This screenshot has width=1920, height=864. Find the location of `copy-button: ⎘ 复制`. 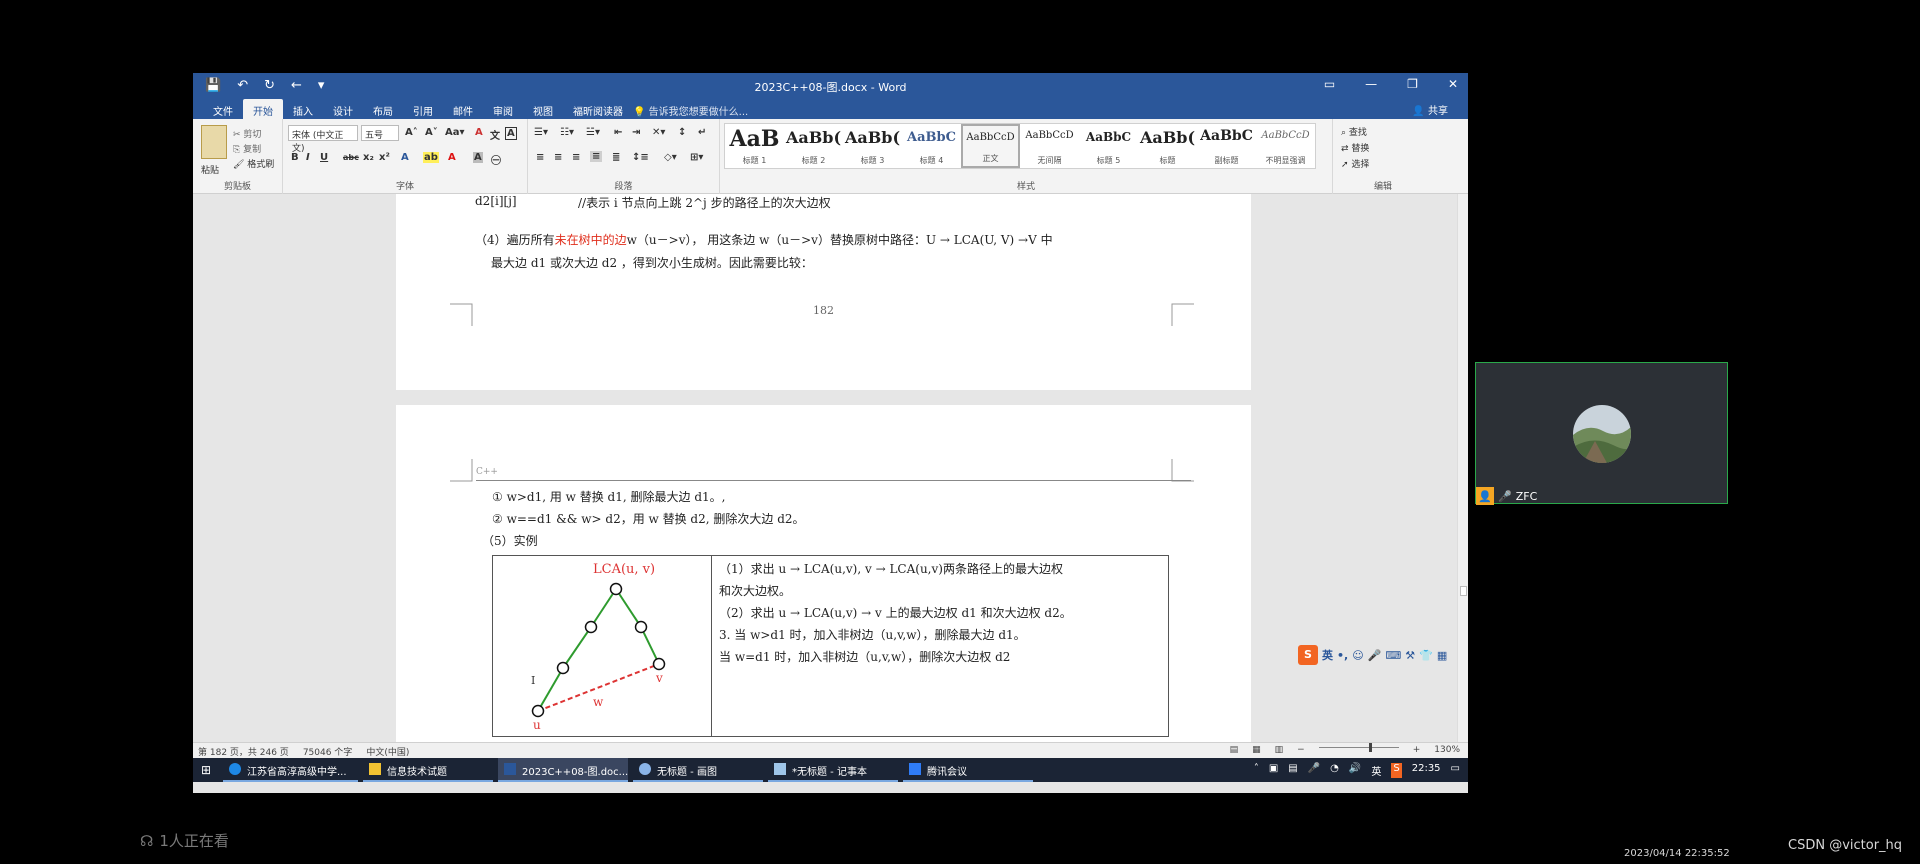

copy-button: ⎘ 复制 is located at coordinates (247, 148).